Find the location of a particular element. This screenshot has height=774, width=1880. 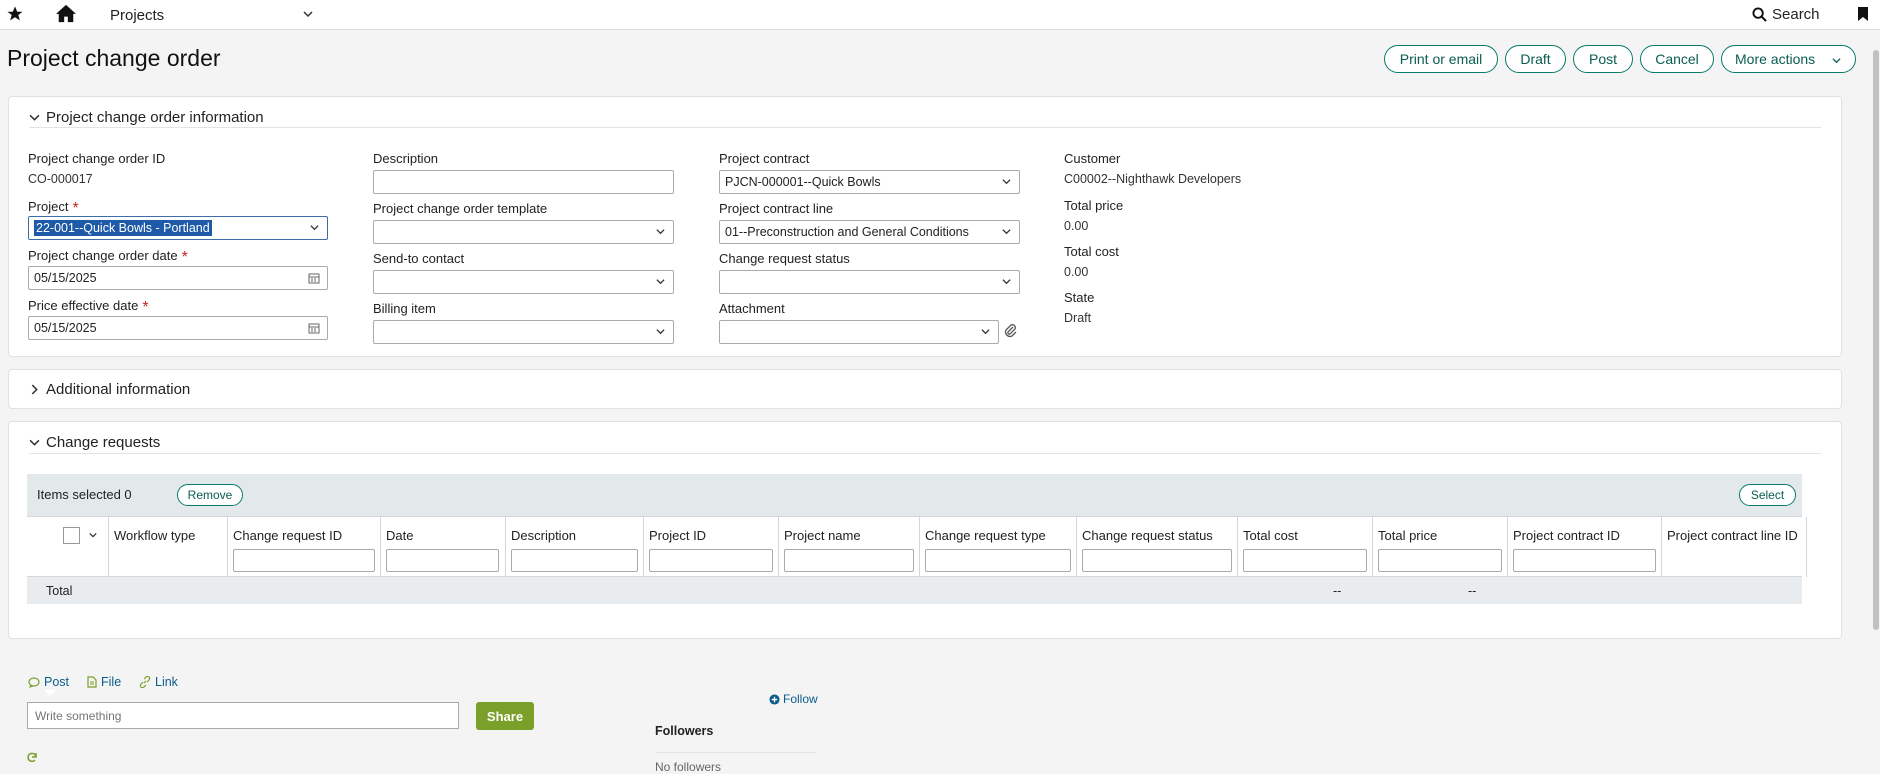

section-header-info: Project change order information is located at coordinates (146, 117).